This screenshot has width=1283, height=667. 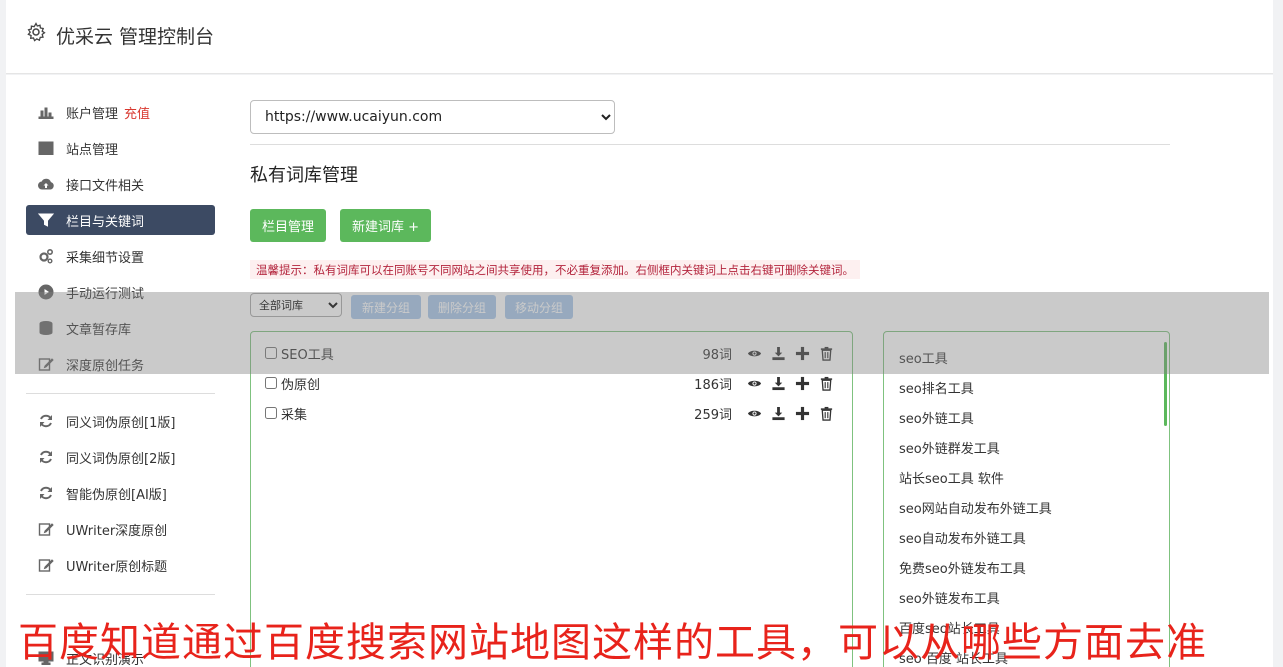 What do you see at coordinates (120, 112) in the screenshot?
I see `sidebar-item-account: 账户管理 充值` at bounding box center [120, 112].